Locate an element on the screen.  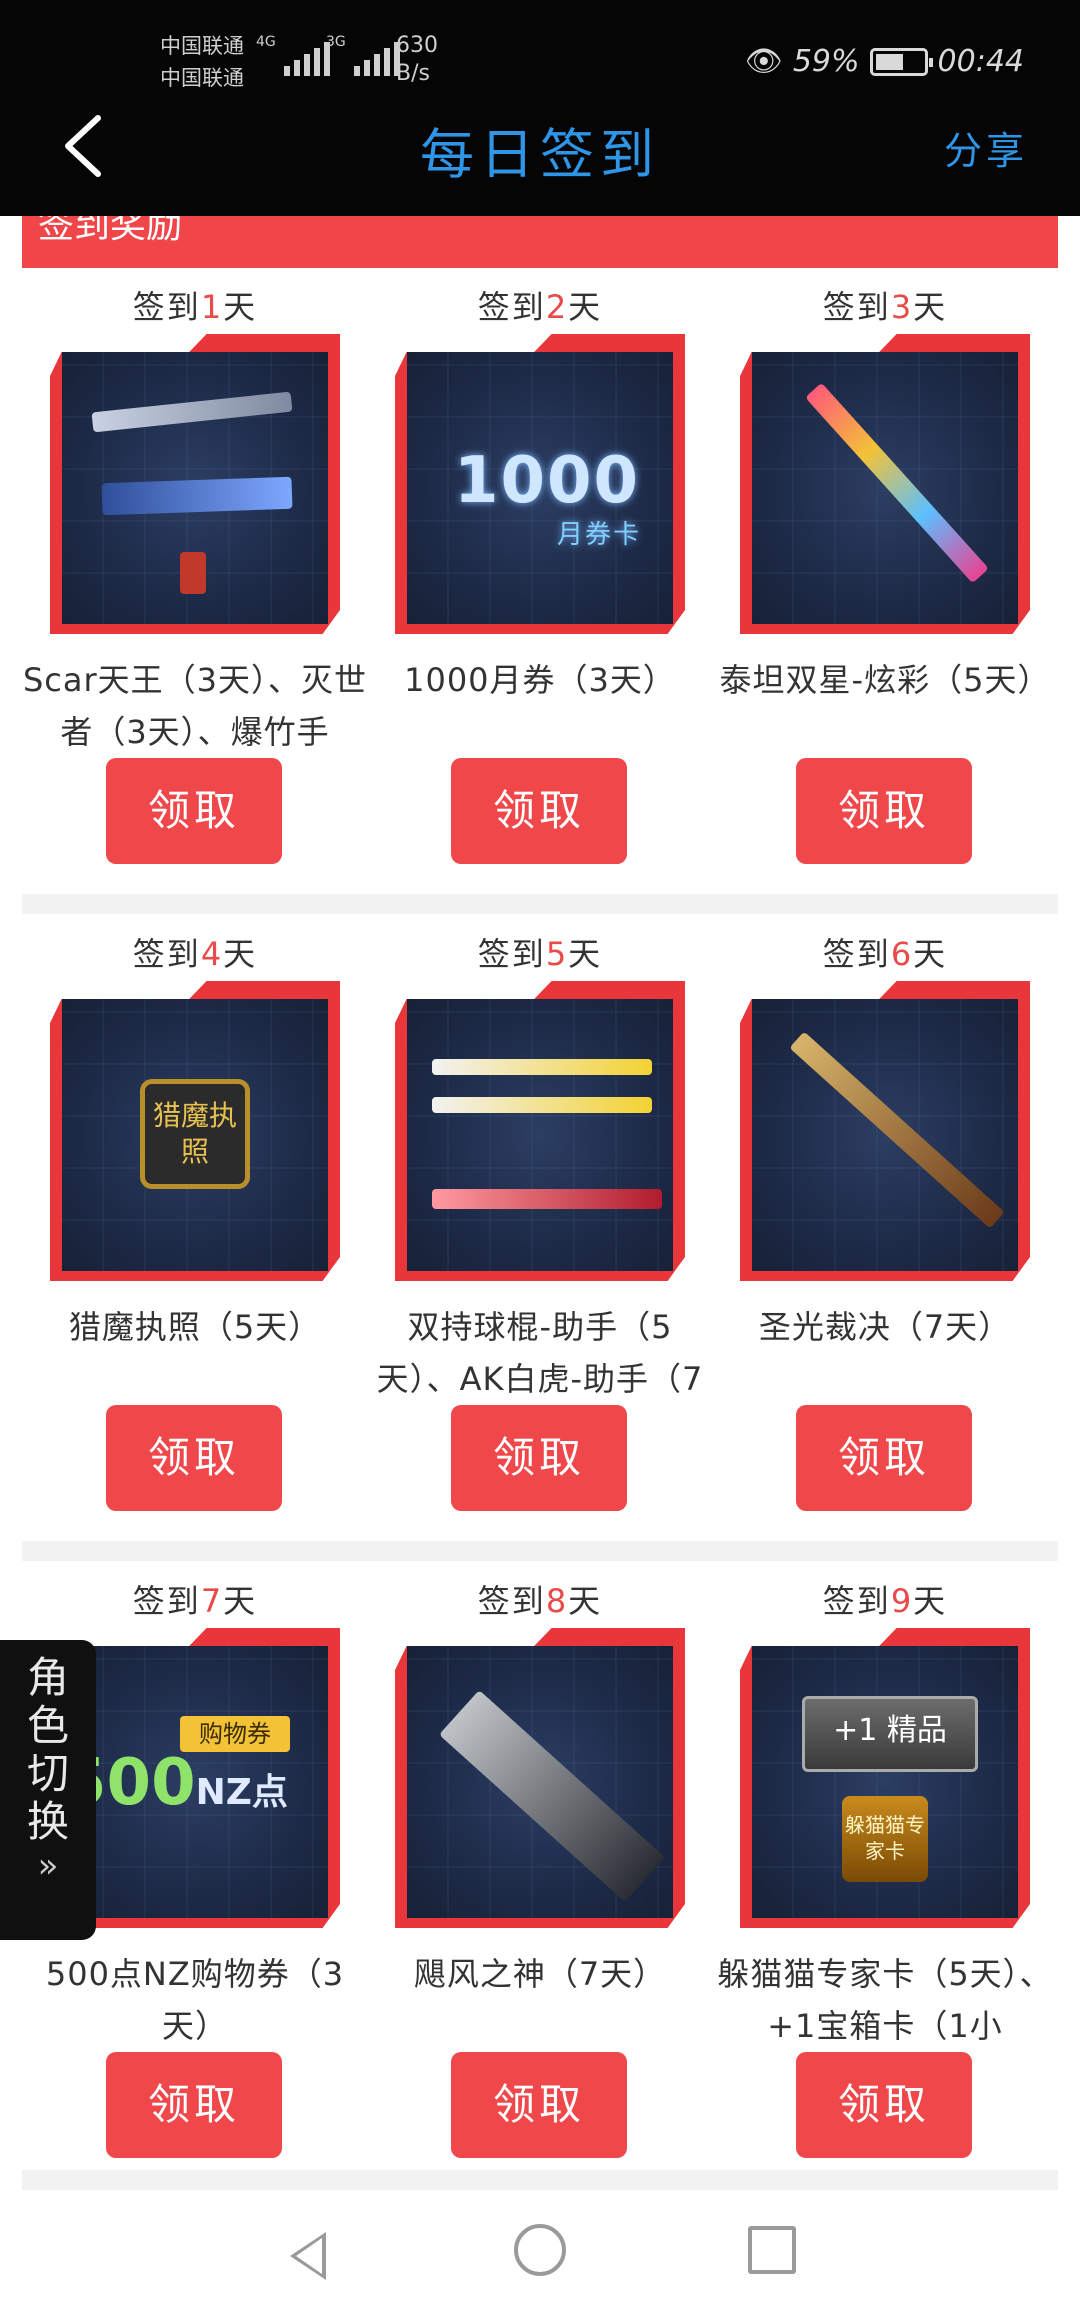
reward-cell-day-6: 签到6天圣光裁决（7天） 领取 is located at coordinates (885, 1229).